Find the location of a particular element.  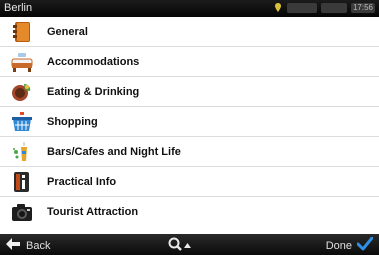

caret-up-icon is located at coordinates (187, 246).